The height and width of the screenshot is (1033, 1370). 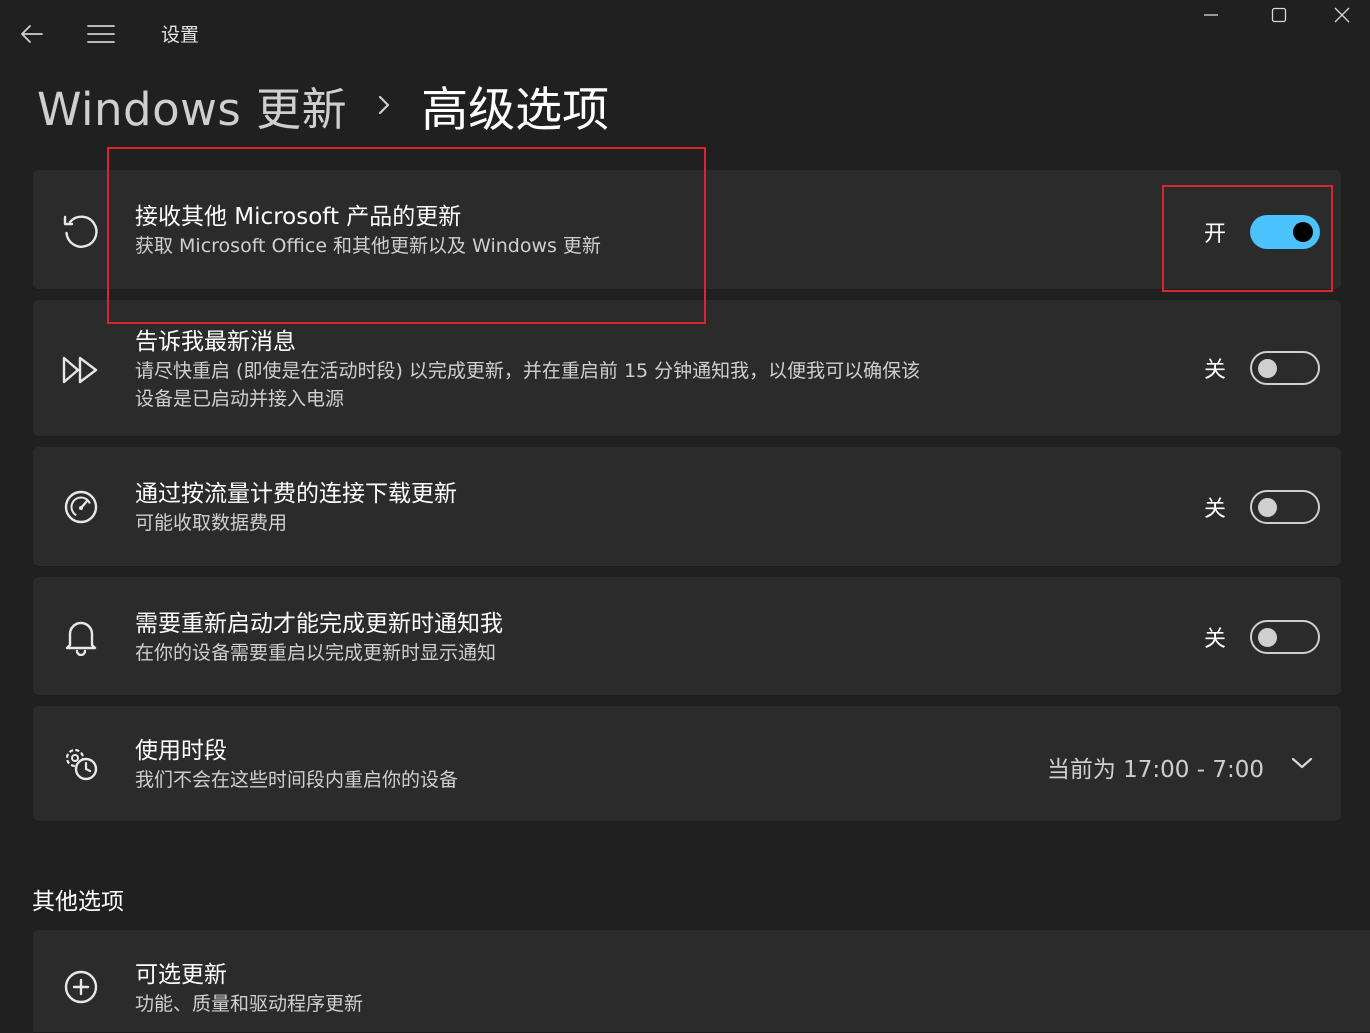 What do you see at coordinates (81, 764) in the screenshot?
I see `clock-gear-icon` at bounding box center [81, 764].